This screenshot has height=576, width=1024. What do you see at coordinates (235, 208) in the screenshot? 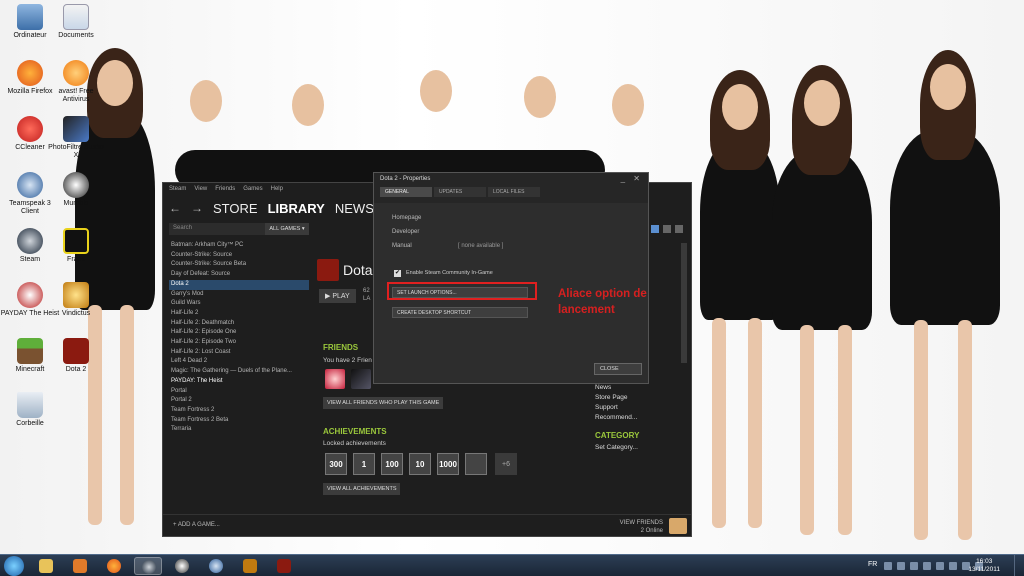
I see `nav-store: STORE` at bounding box center [235, 208].